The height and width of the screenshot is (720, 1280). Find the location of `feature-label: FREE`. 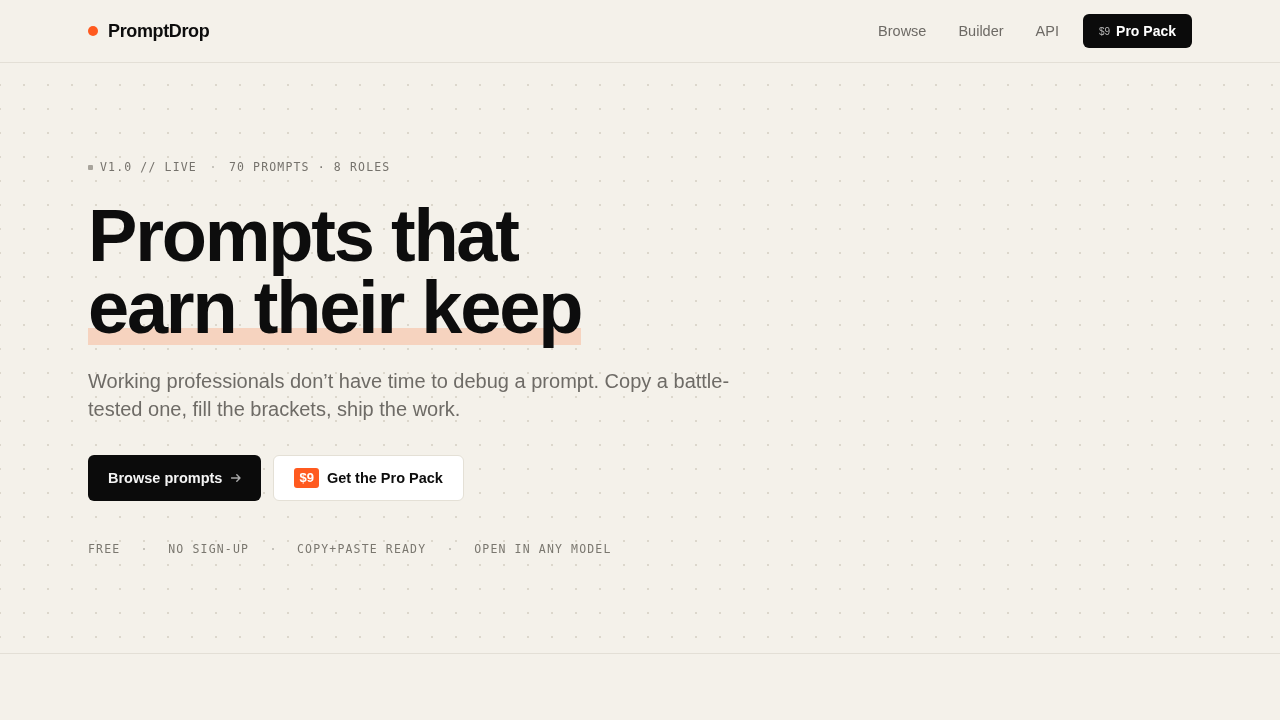

feature-label: FREE is located at coordinates (104, 549).